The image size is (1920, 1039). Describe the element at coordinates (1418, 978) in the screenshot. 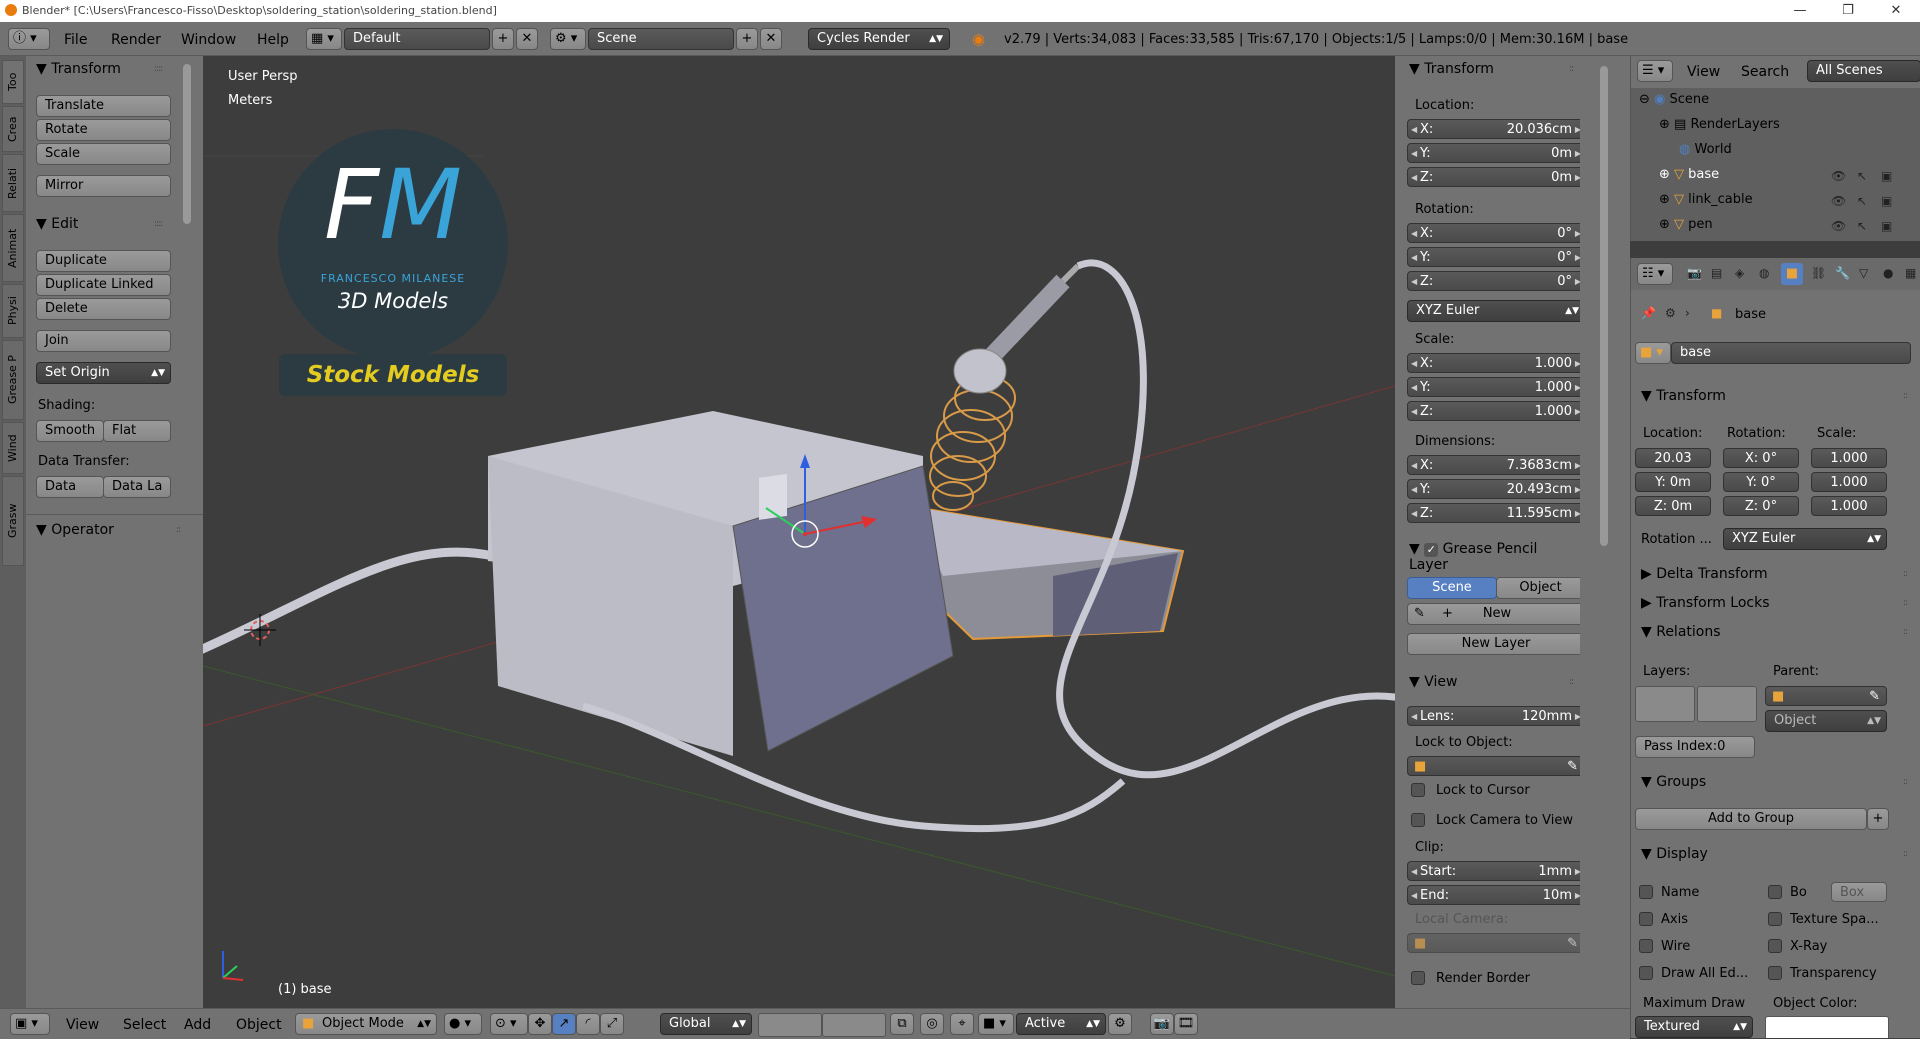

I see `render-border-checkbox` at that location.